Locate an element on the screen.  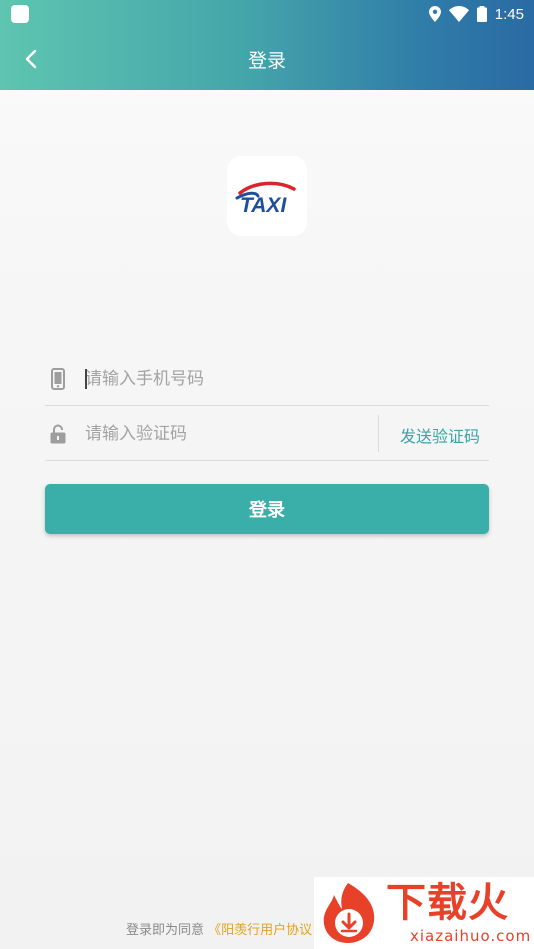
send-code-button: 发送验证码 is located at coordinates (440, 435).